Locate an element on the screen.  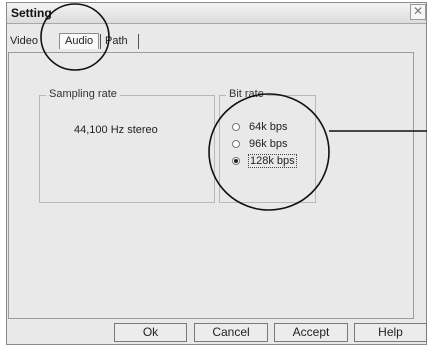
radio-label: 64k bps is located at coordinates (268, 127).